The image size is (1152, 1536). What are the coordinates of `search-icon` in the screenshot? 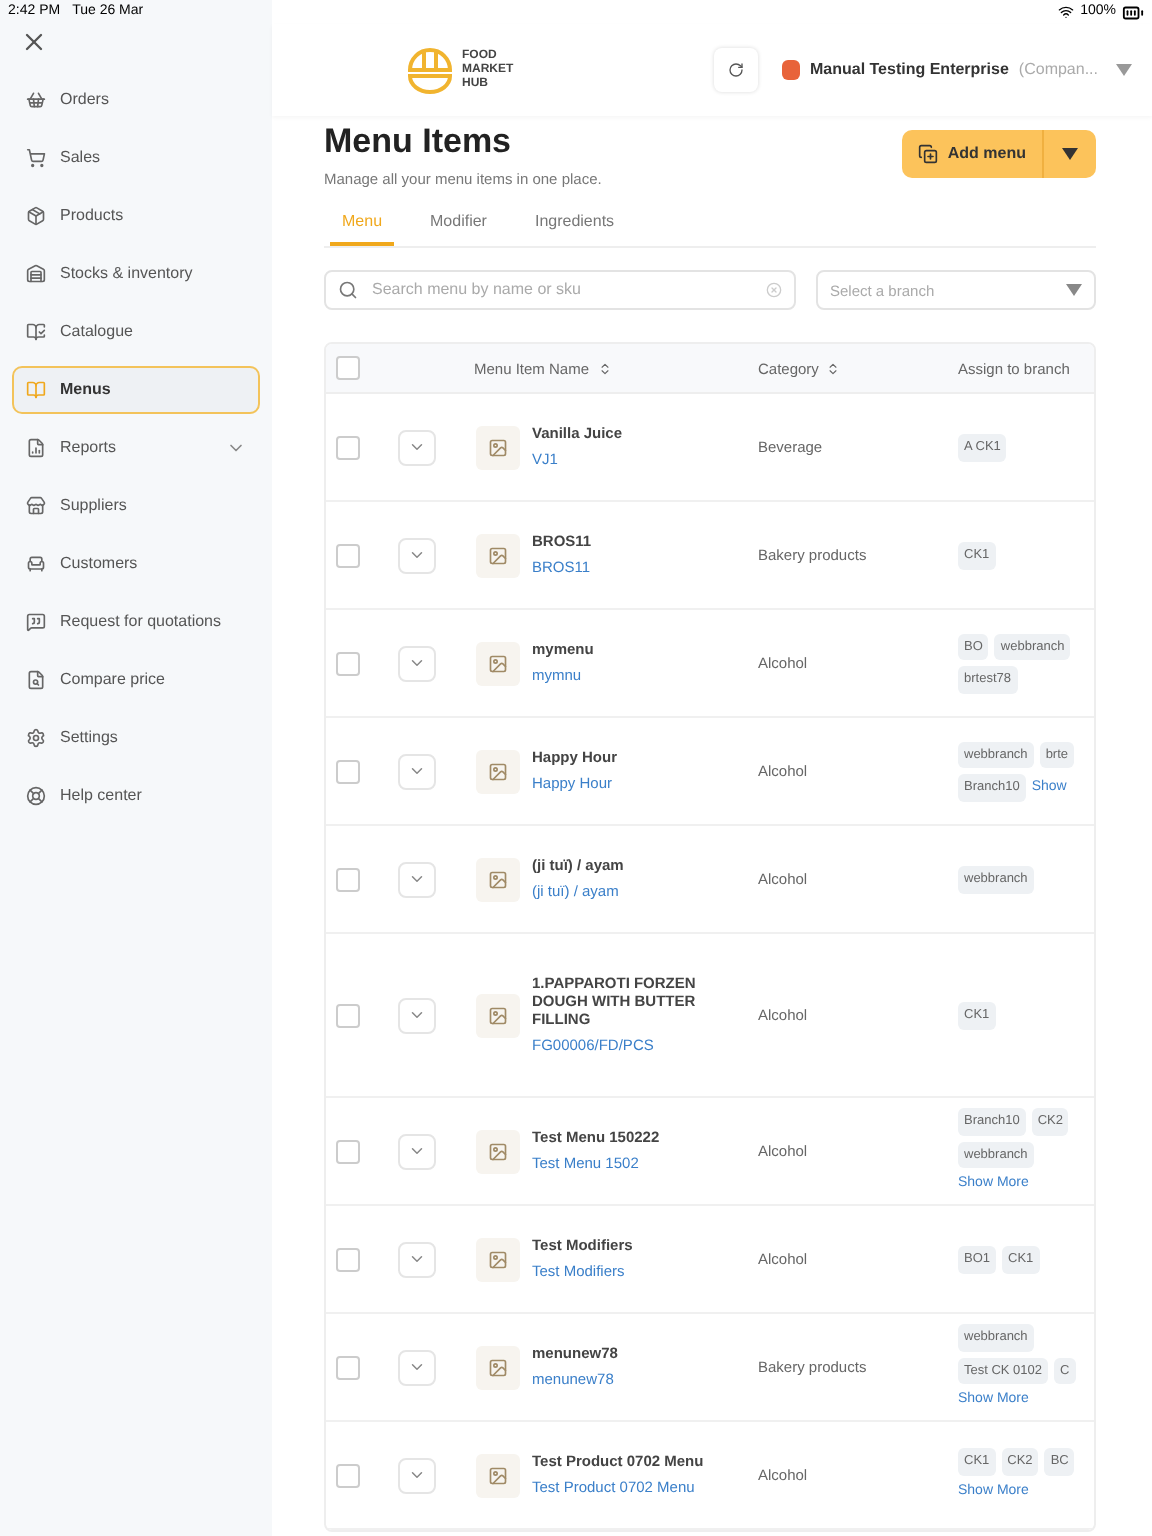 It's located at (348, 290).